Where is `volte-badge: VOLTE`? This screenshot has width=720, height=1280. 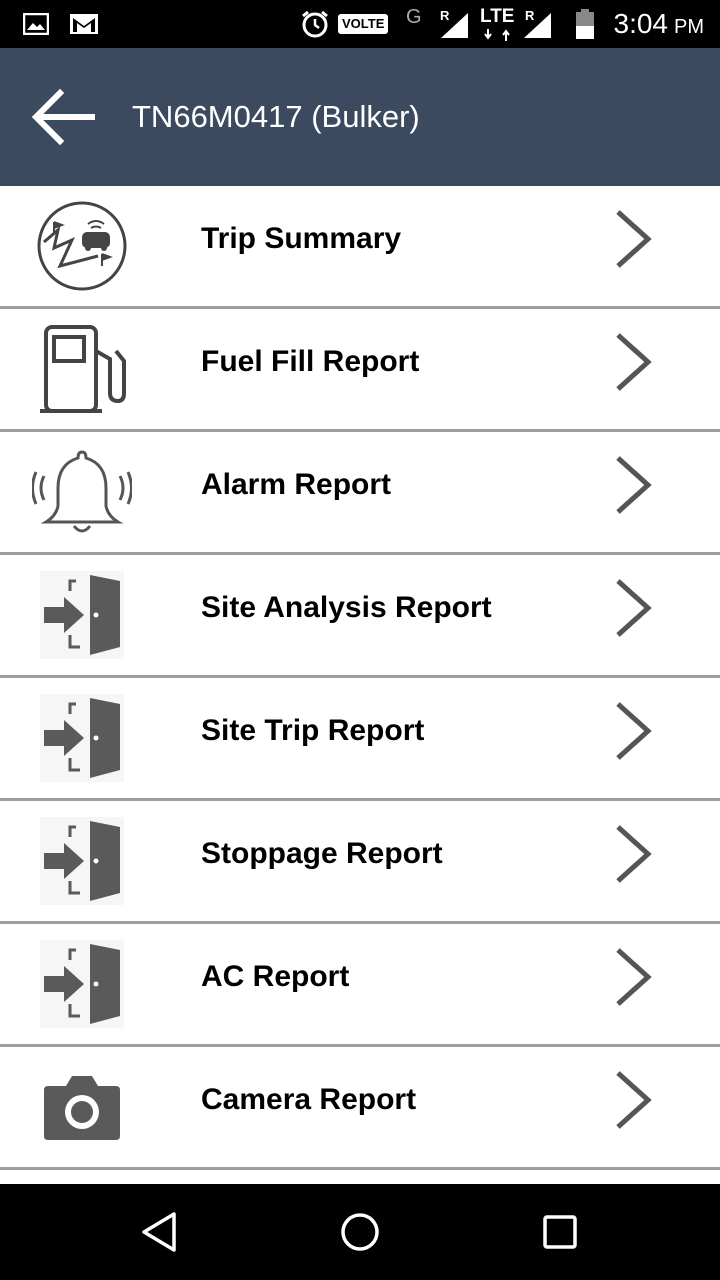
volte-badge: VOLTE is located at coordinates (363, 24).